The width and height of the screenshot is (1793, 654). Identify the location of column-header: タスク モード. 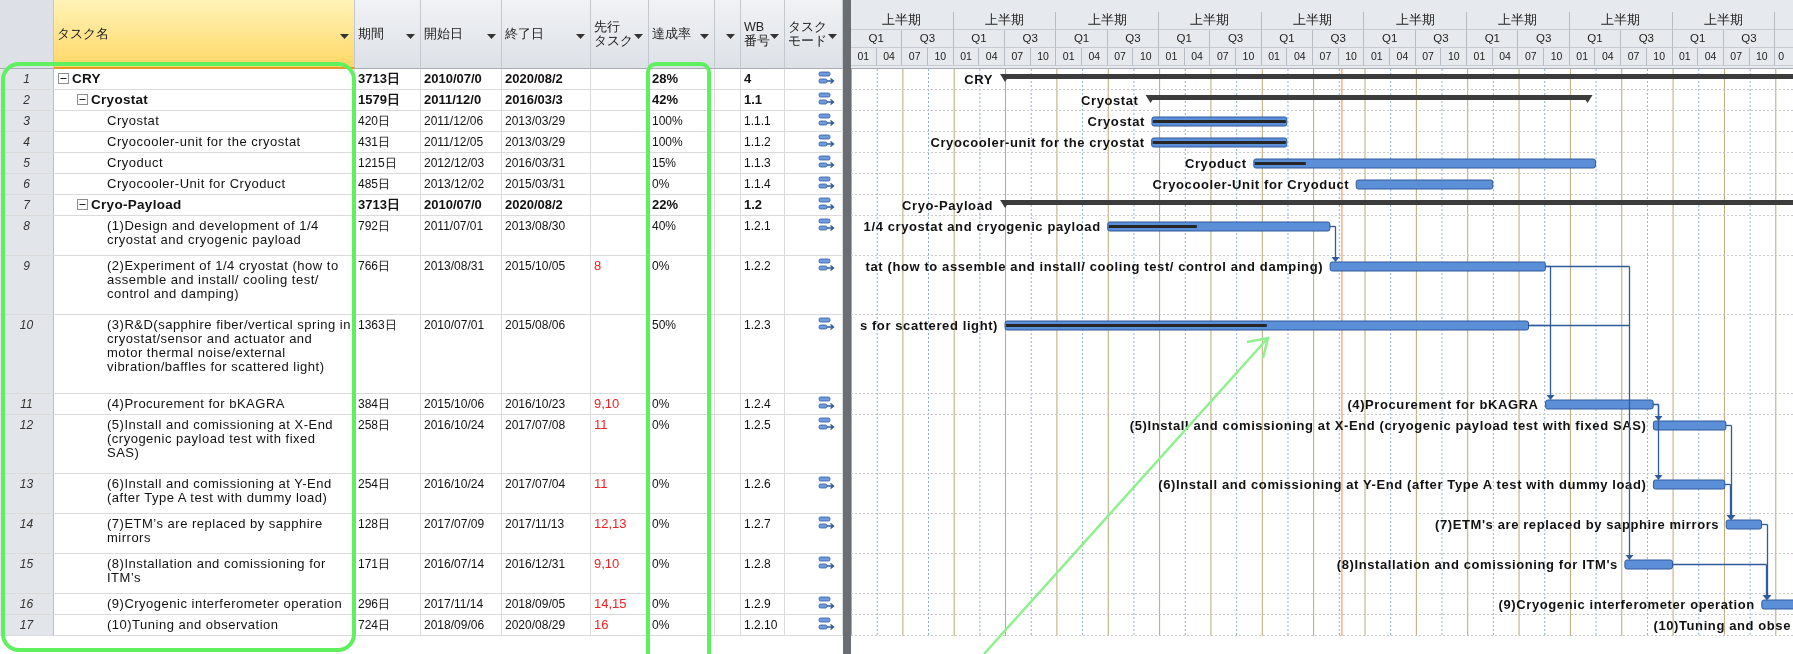
(814, 34).